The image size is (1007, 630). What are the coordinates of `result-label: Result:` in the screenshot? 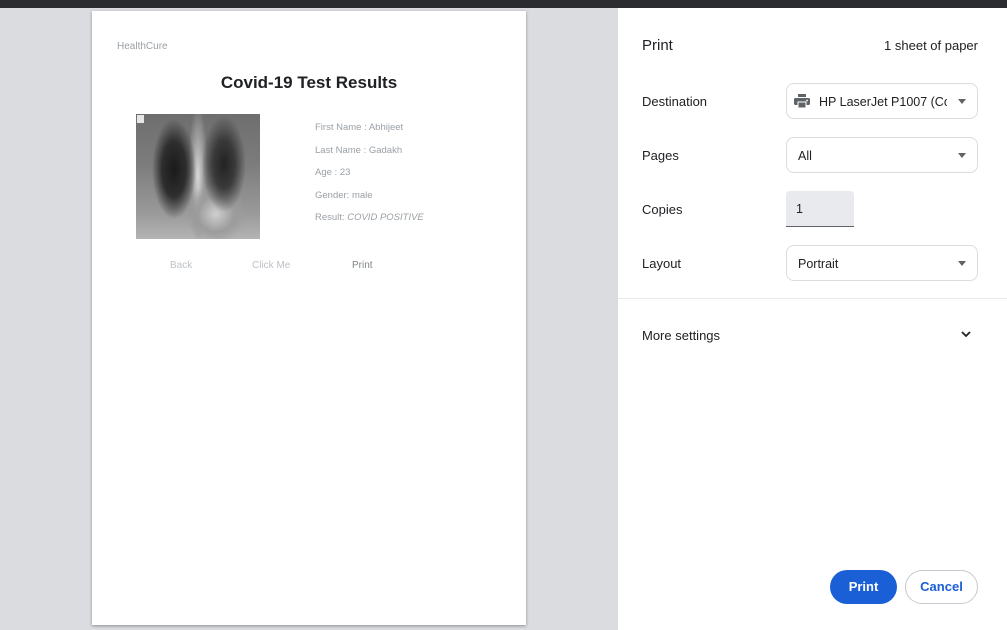 It's located at (330, 217).